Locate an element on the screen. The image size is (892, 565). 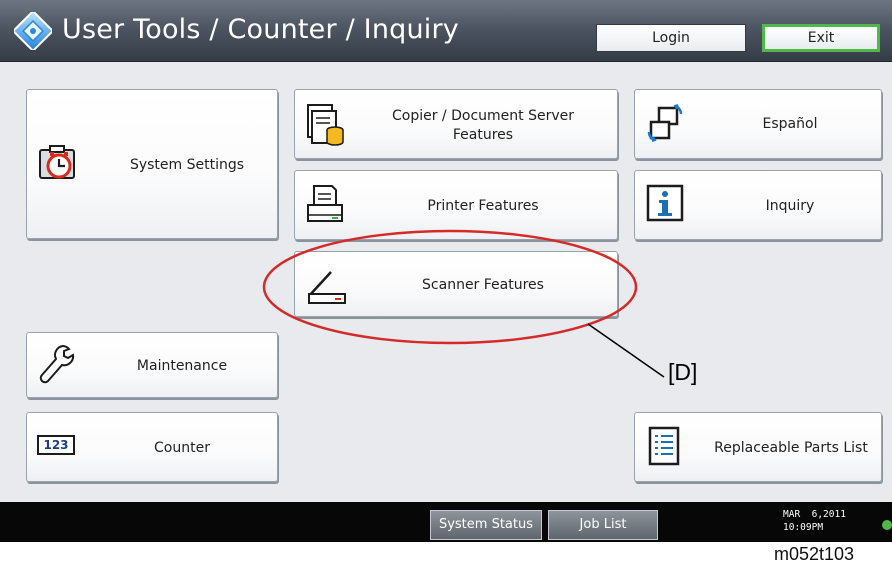
printer-features-button: Printer Features is located at coordinates (456, 205).